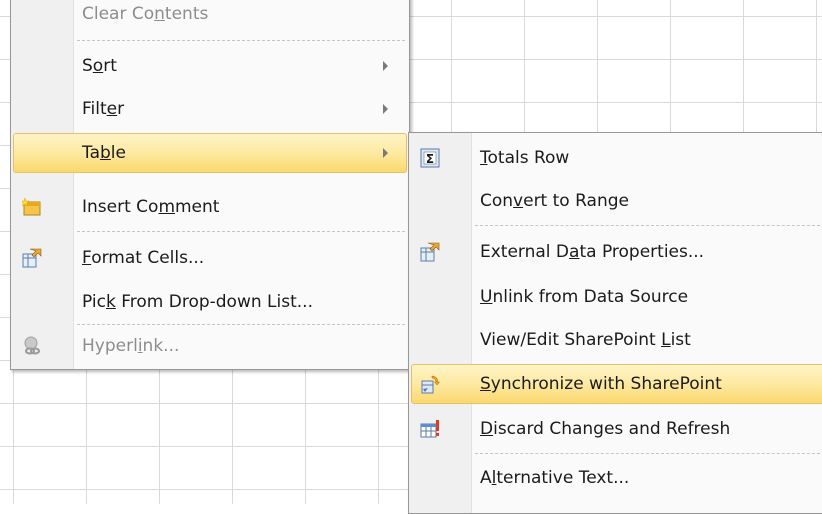 Image resolution: width=822 pixels, height=514 pixels. I want to click on menu-item-label: View/Edit SharePoint List, so click(585, 340).